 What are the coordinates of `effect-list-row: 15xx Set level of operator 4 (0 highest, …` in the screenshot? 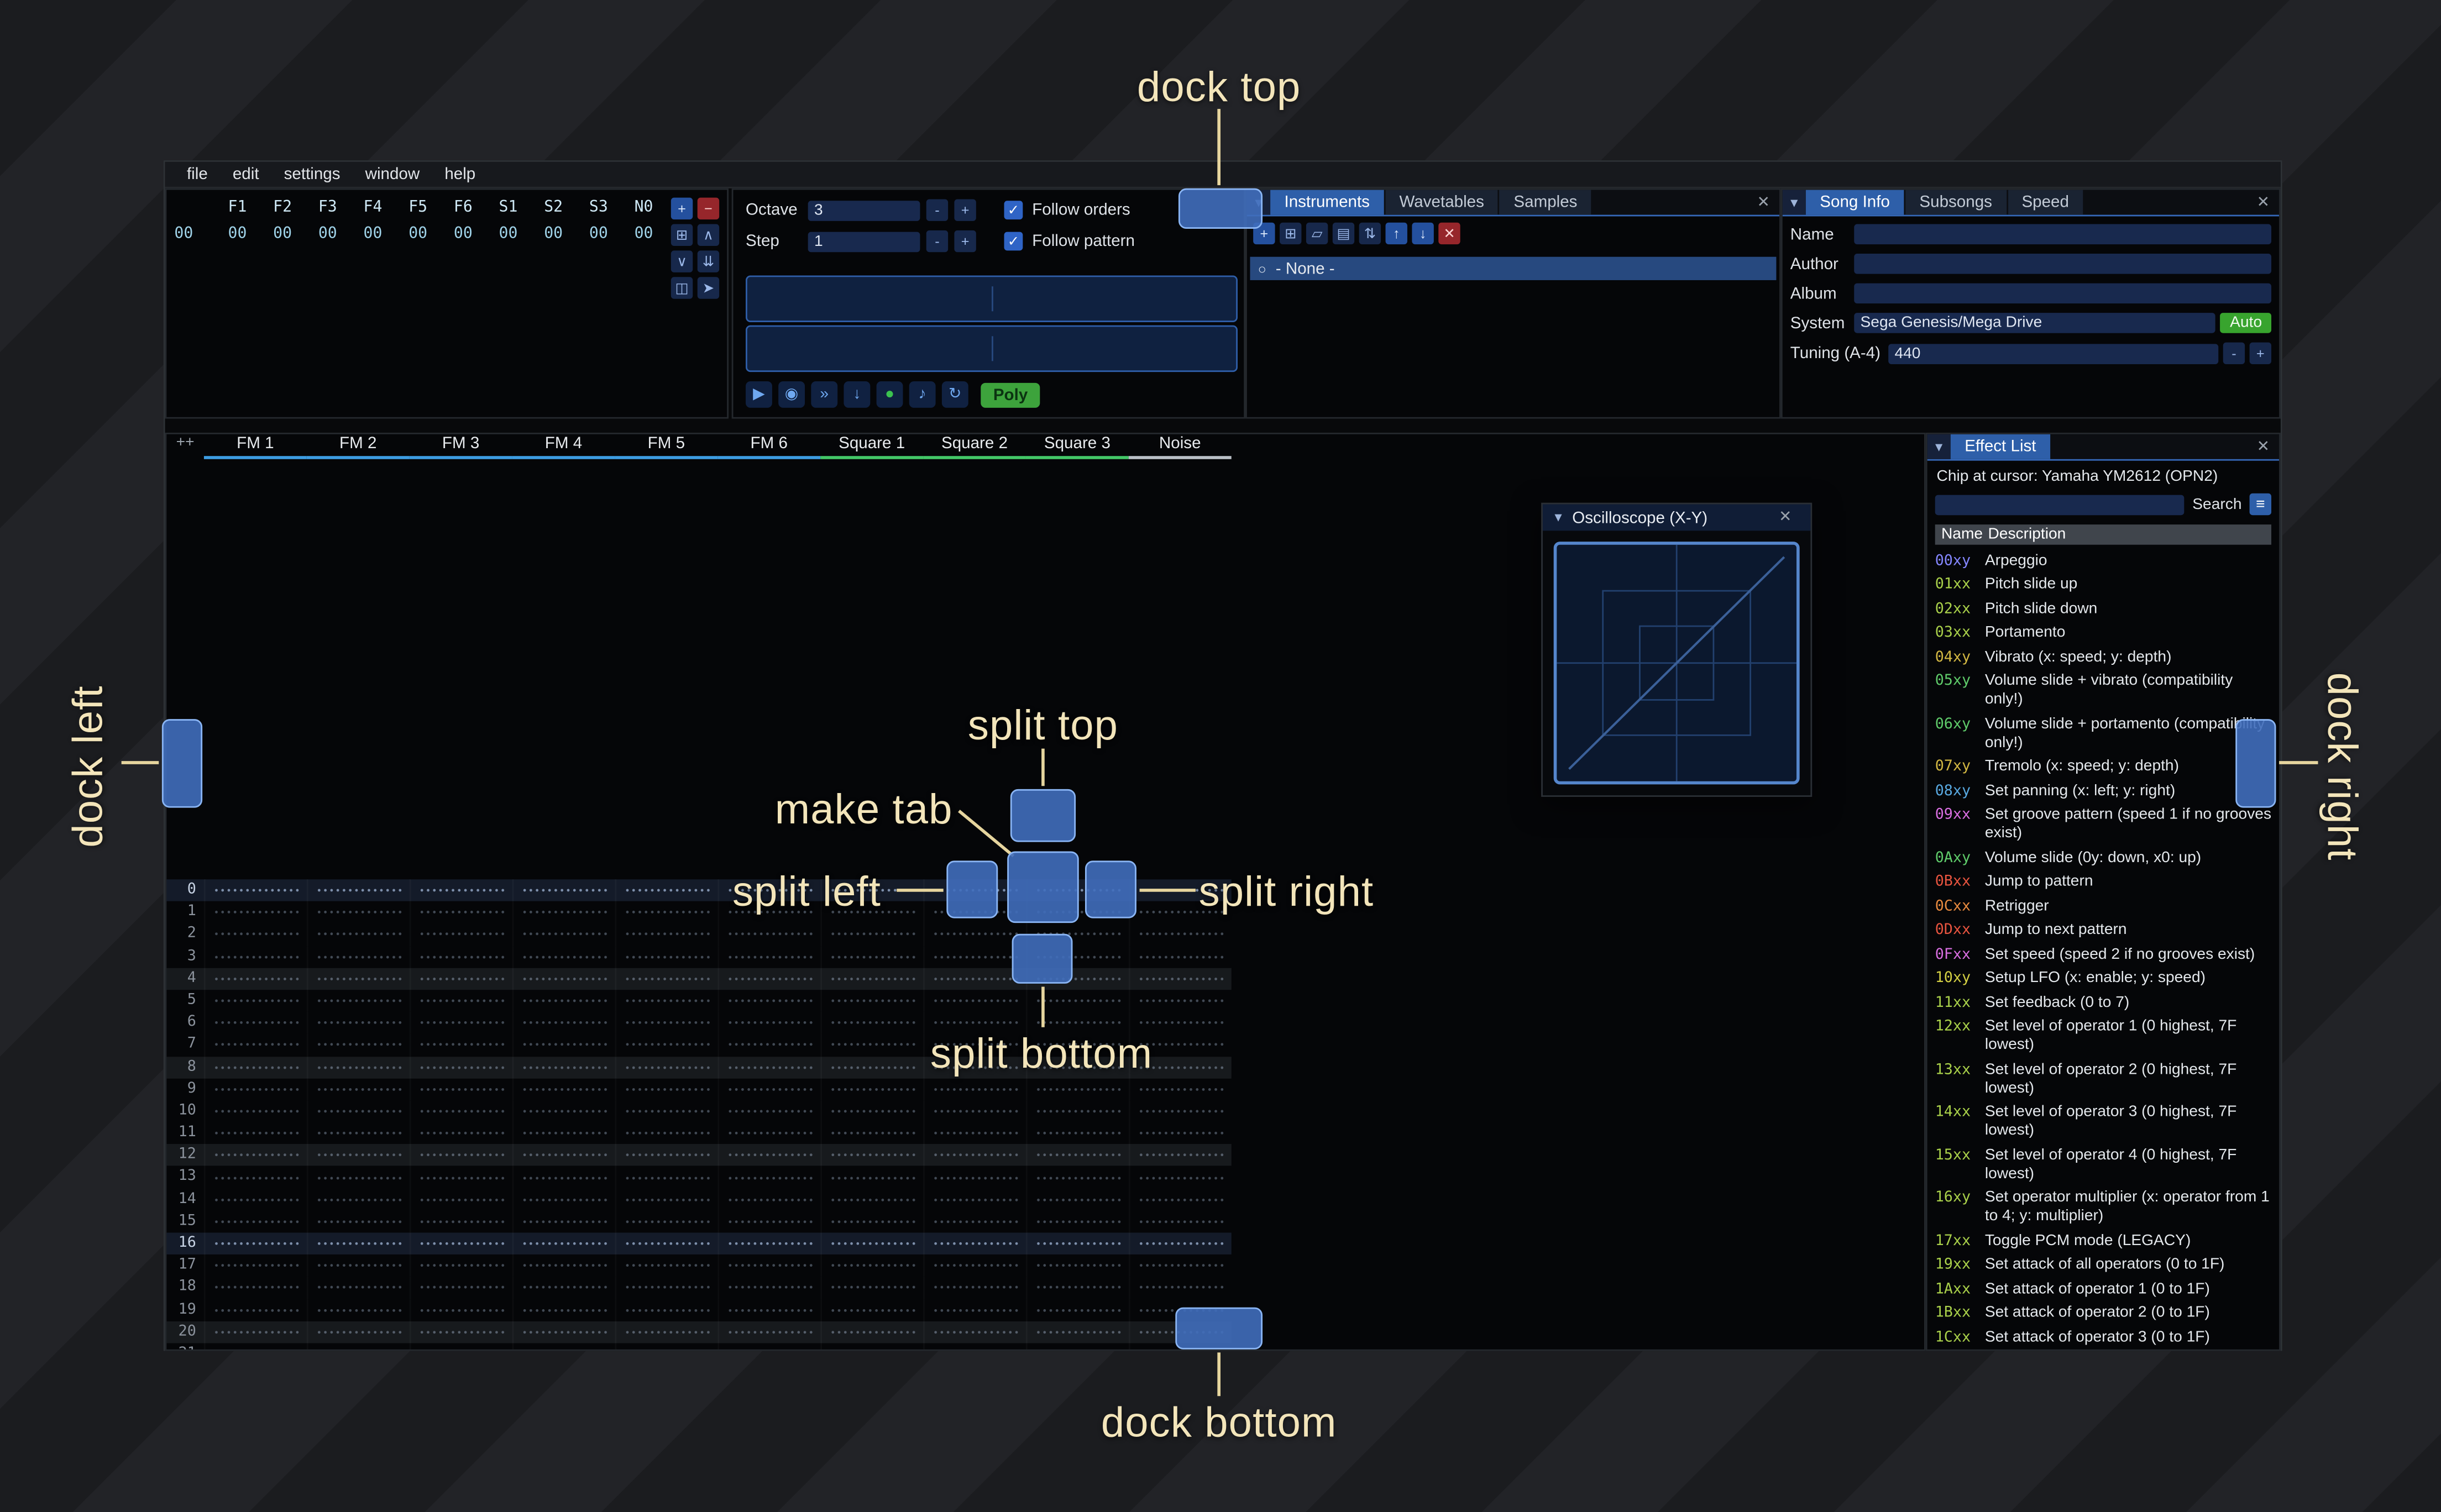 It's located at (2103, 1165).